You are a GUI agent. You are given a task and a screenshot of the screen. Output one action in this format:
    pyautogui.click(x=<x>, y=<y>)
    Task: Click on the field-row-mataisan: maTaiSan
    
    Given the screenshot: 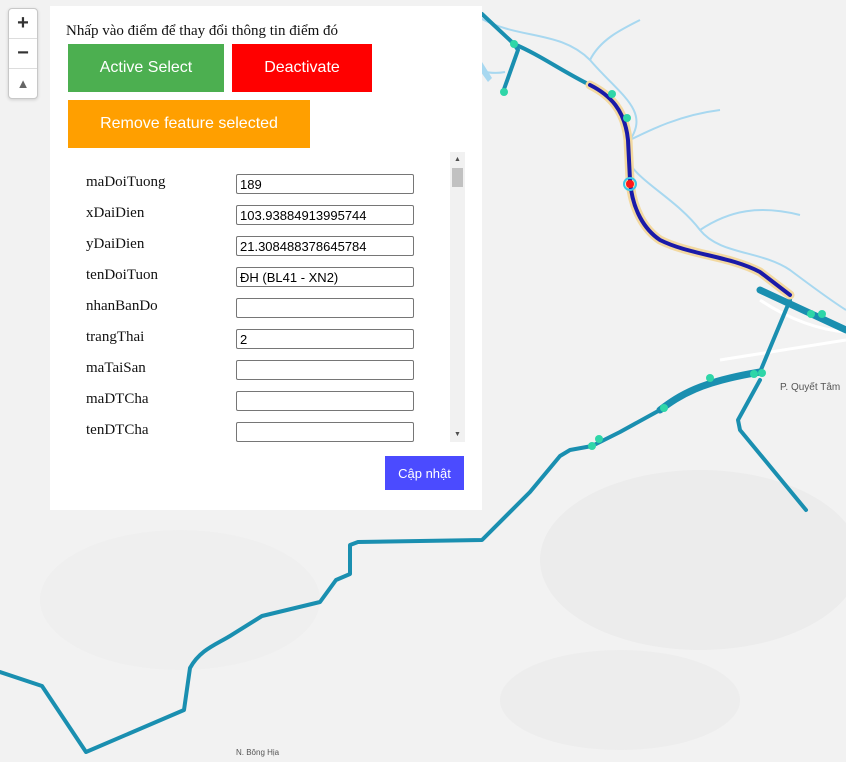 What is the action you would take?
    pyautogui.click(x=251, y=370)
    